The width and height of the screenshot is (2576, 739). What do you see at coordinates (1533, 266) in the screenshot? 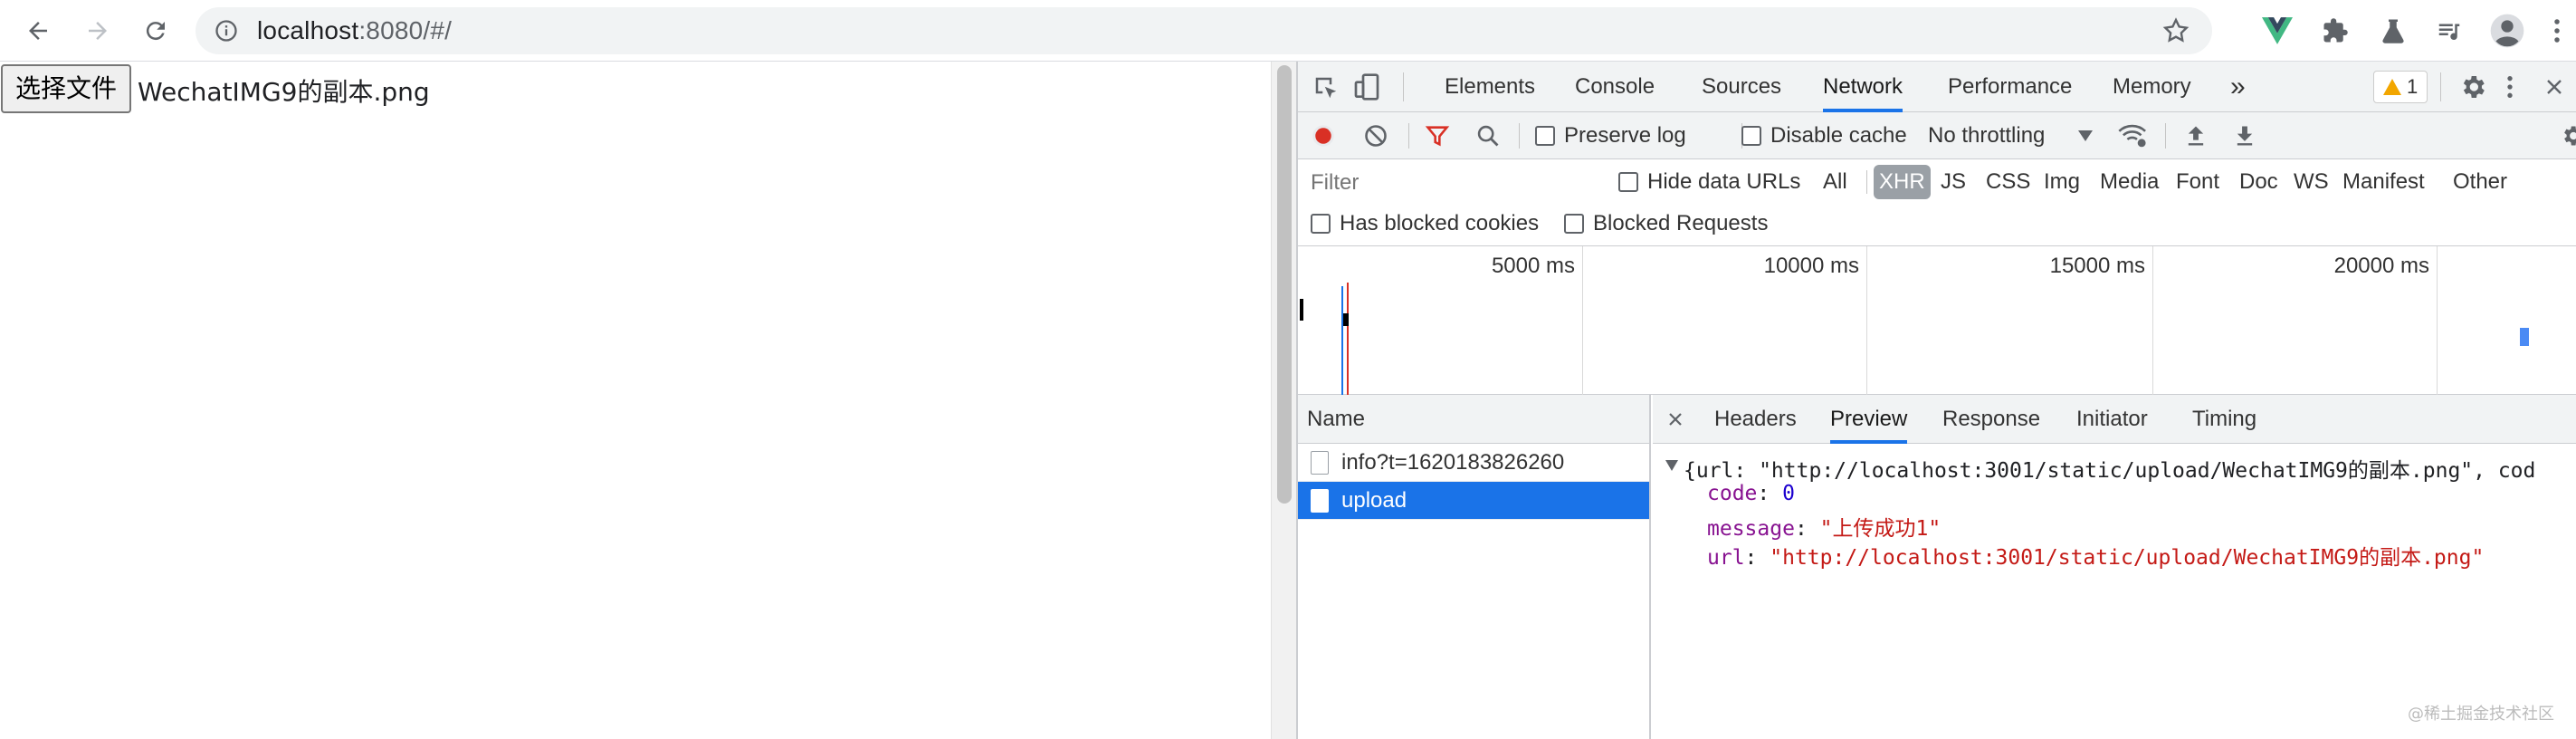
I see `tick-label-5000: 5000 ms` at bounding box center [1533, 266].